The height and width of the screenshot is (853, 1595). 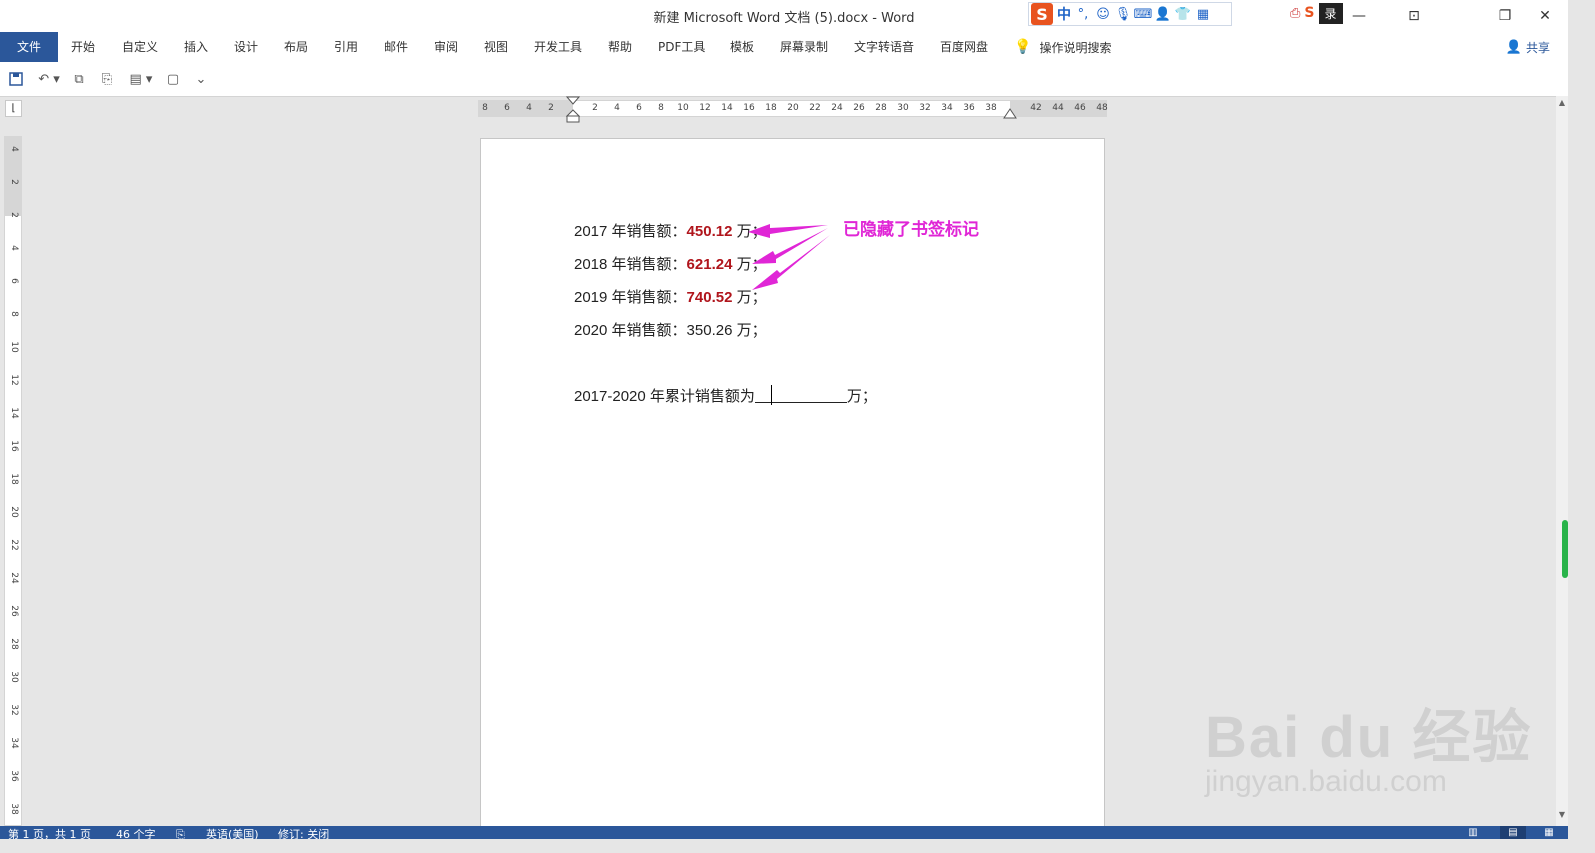 I want to click on indent-marker-icon, so click(x=573, y=110).